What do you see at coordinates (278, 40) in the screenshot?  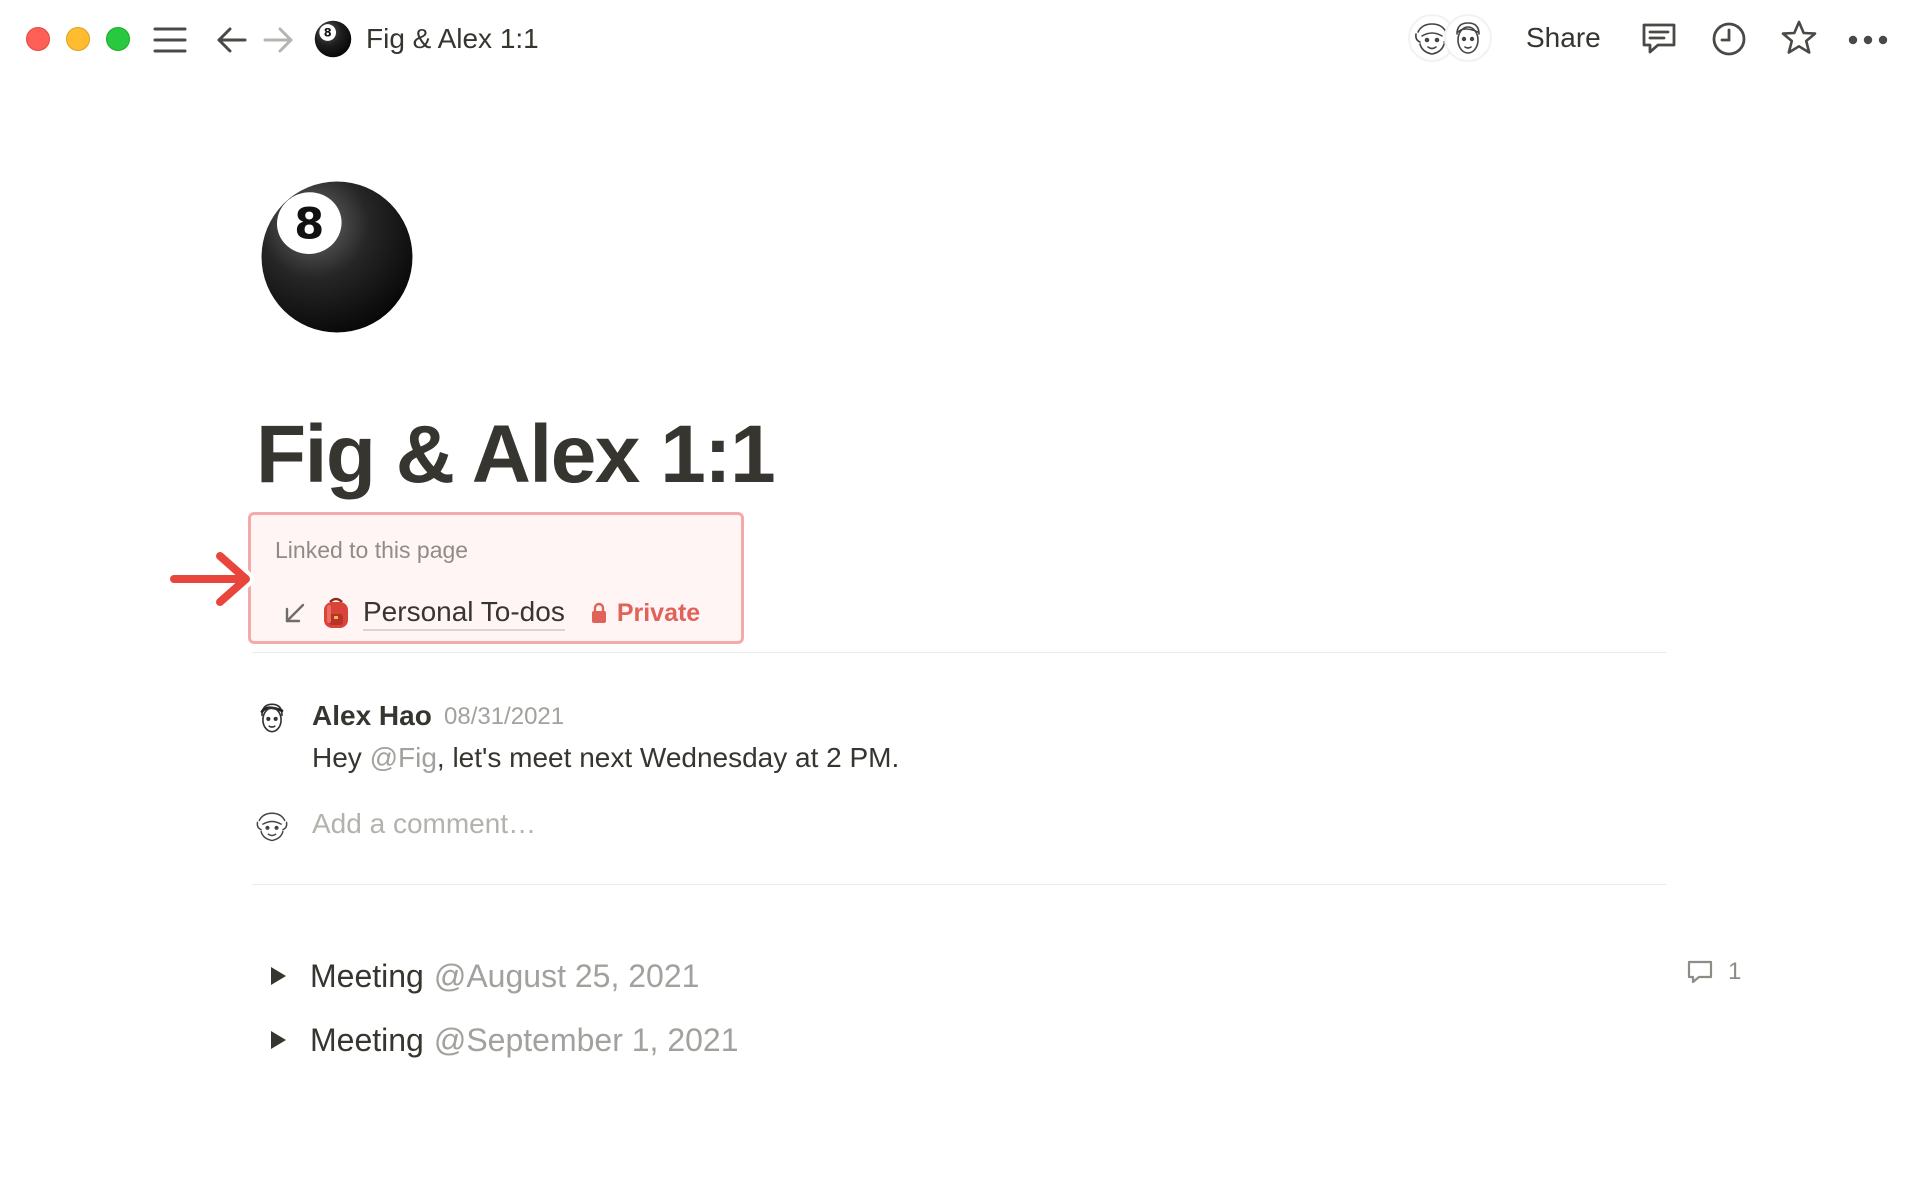 I see `forward-arrow-icon` at bounding box center [278, 40].